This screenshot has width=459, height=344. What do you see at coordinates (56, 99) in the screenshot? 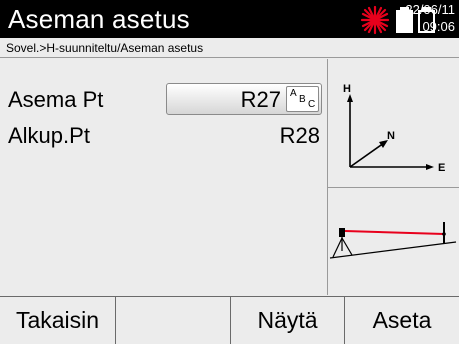
I see `station-point-label: Asema Pt` at bounding box center [56, 99].